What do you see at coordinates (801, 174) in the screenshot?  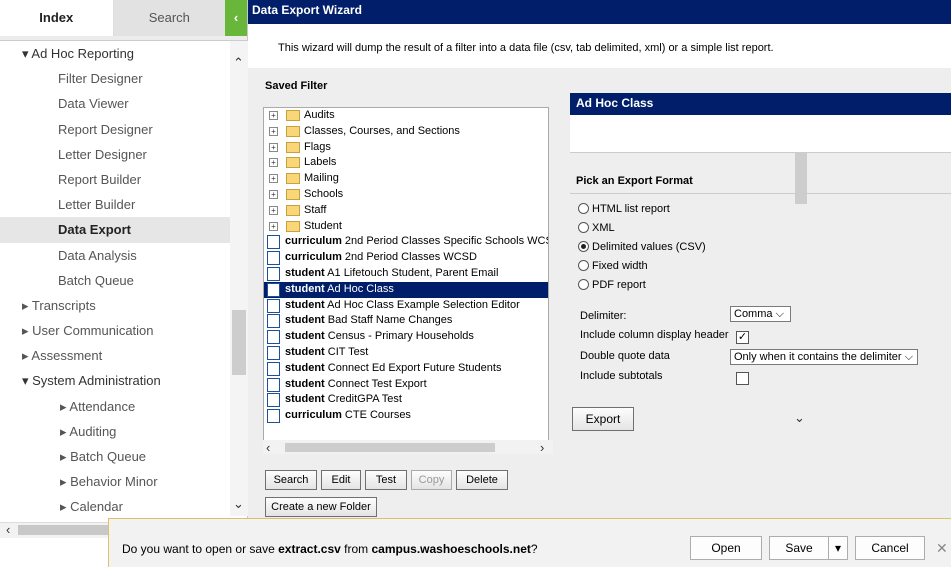 I see `tree-scroll-thumb` at bounding box center [801, 174].